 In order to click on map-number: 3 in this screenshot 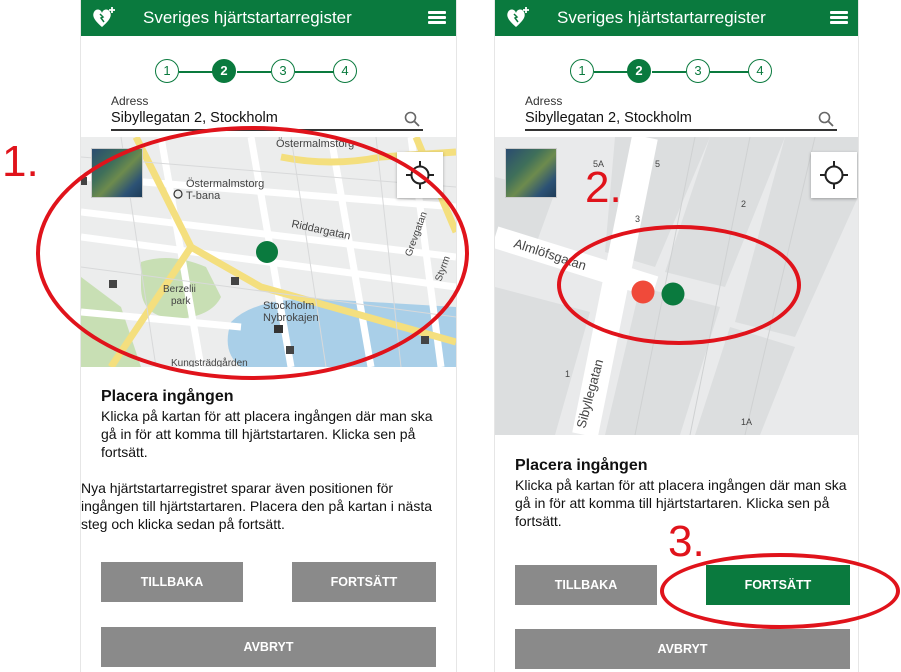, I will do `click(637, 219)`.